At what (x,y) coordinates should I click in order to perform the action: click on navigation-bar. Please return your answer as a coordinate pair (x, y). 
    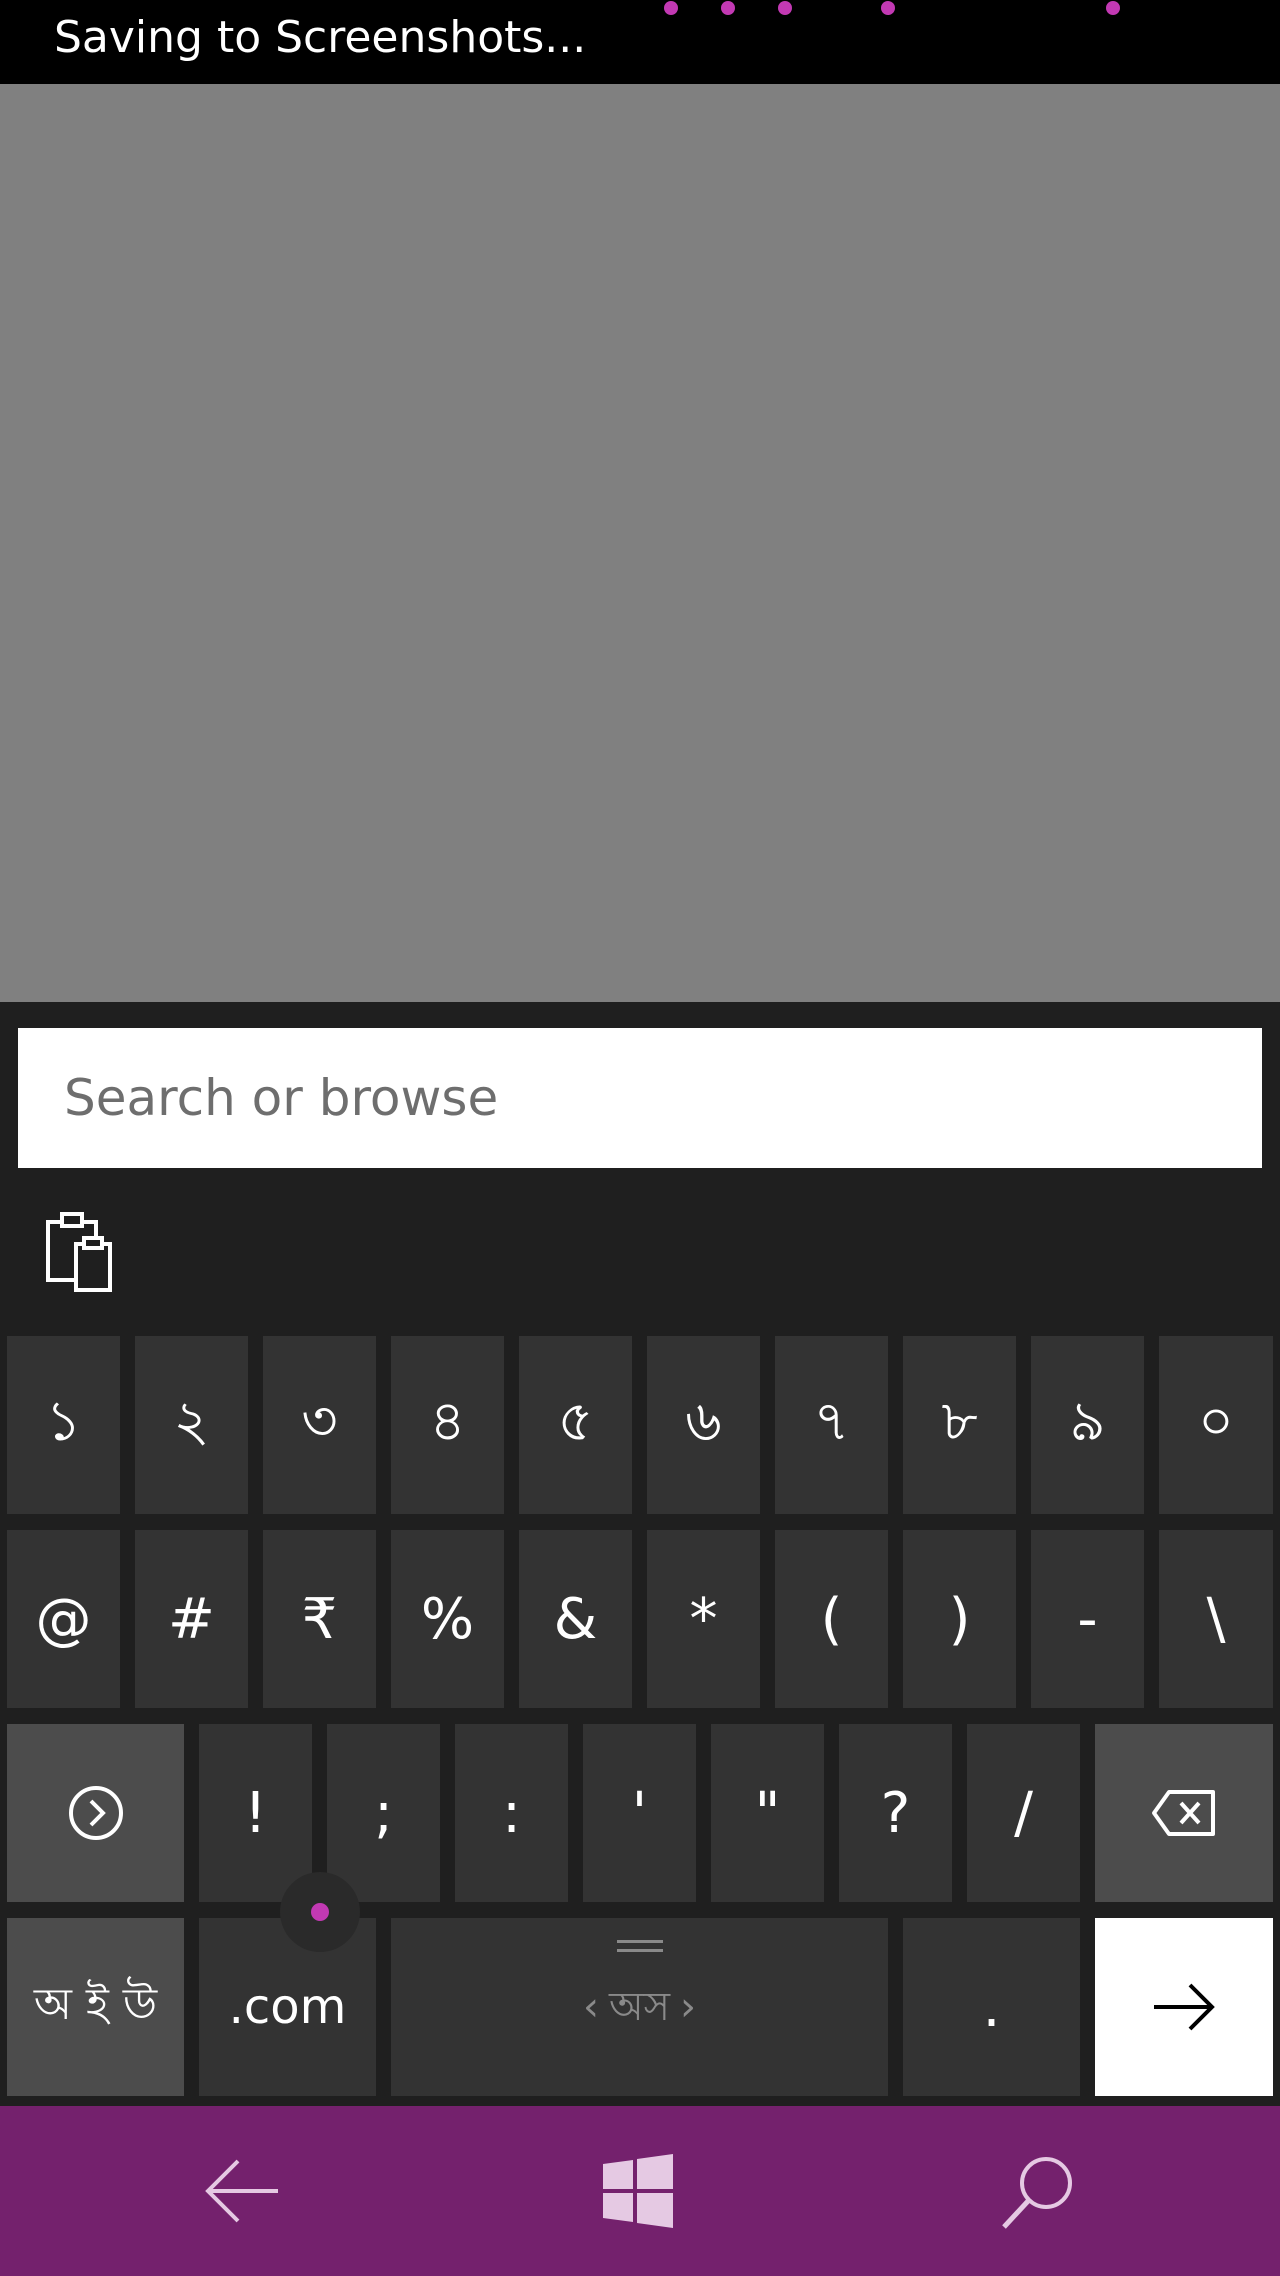
    Looking at the image, I should click on (640, 2191).